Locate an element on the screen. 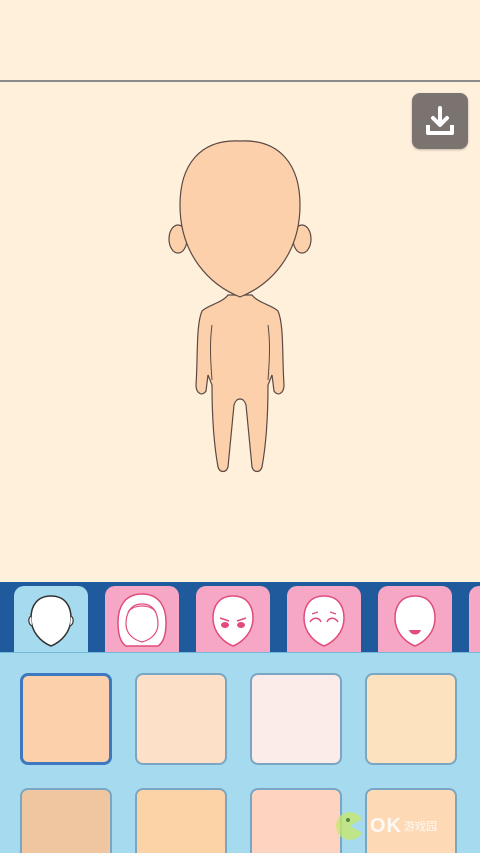 The image size is (480, 853). mouth-icon is located at coordinates (415, 620).